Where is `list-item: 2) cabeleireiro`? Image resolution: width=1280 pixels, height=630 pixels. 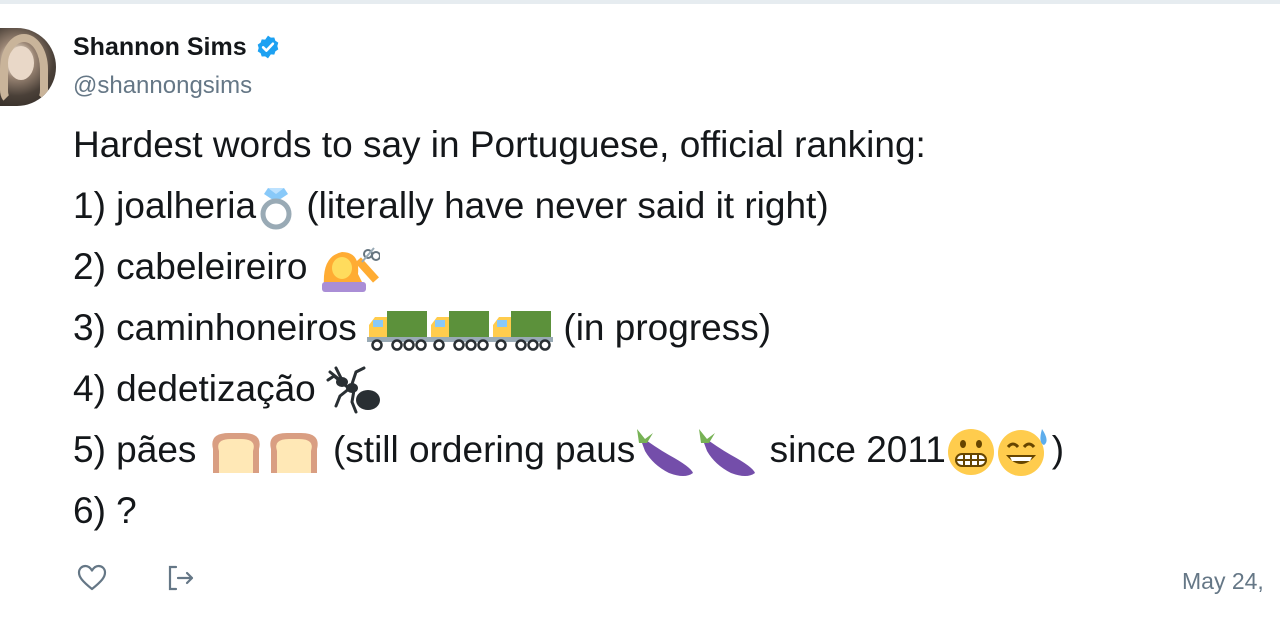 list-item: 2) cabeleireiro is located at coordinates (673, 266).